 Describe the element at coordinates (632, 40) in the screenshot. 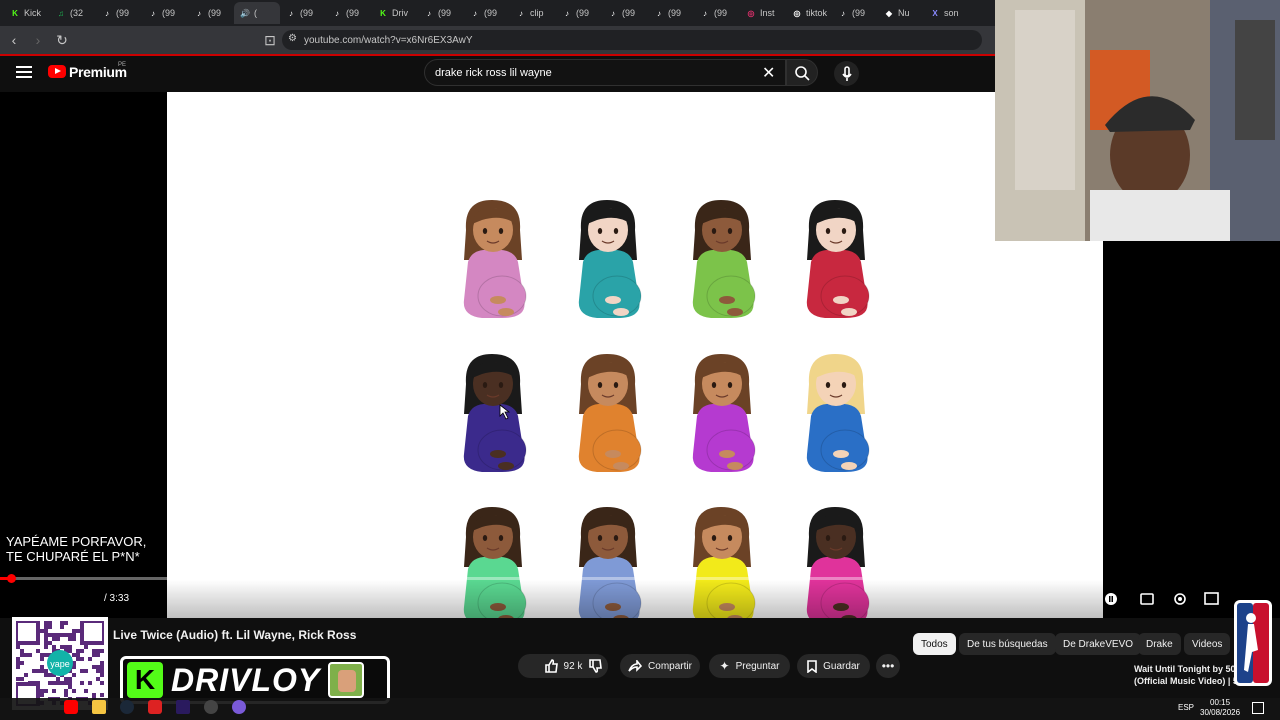

I see `address-bar: ⚙ youtube.com/watch?v=x6Nr6EX3AwY` at that location.